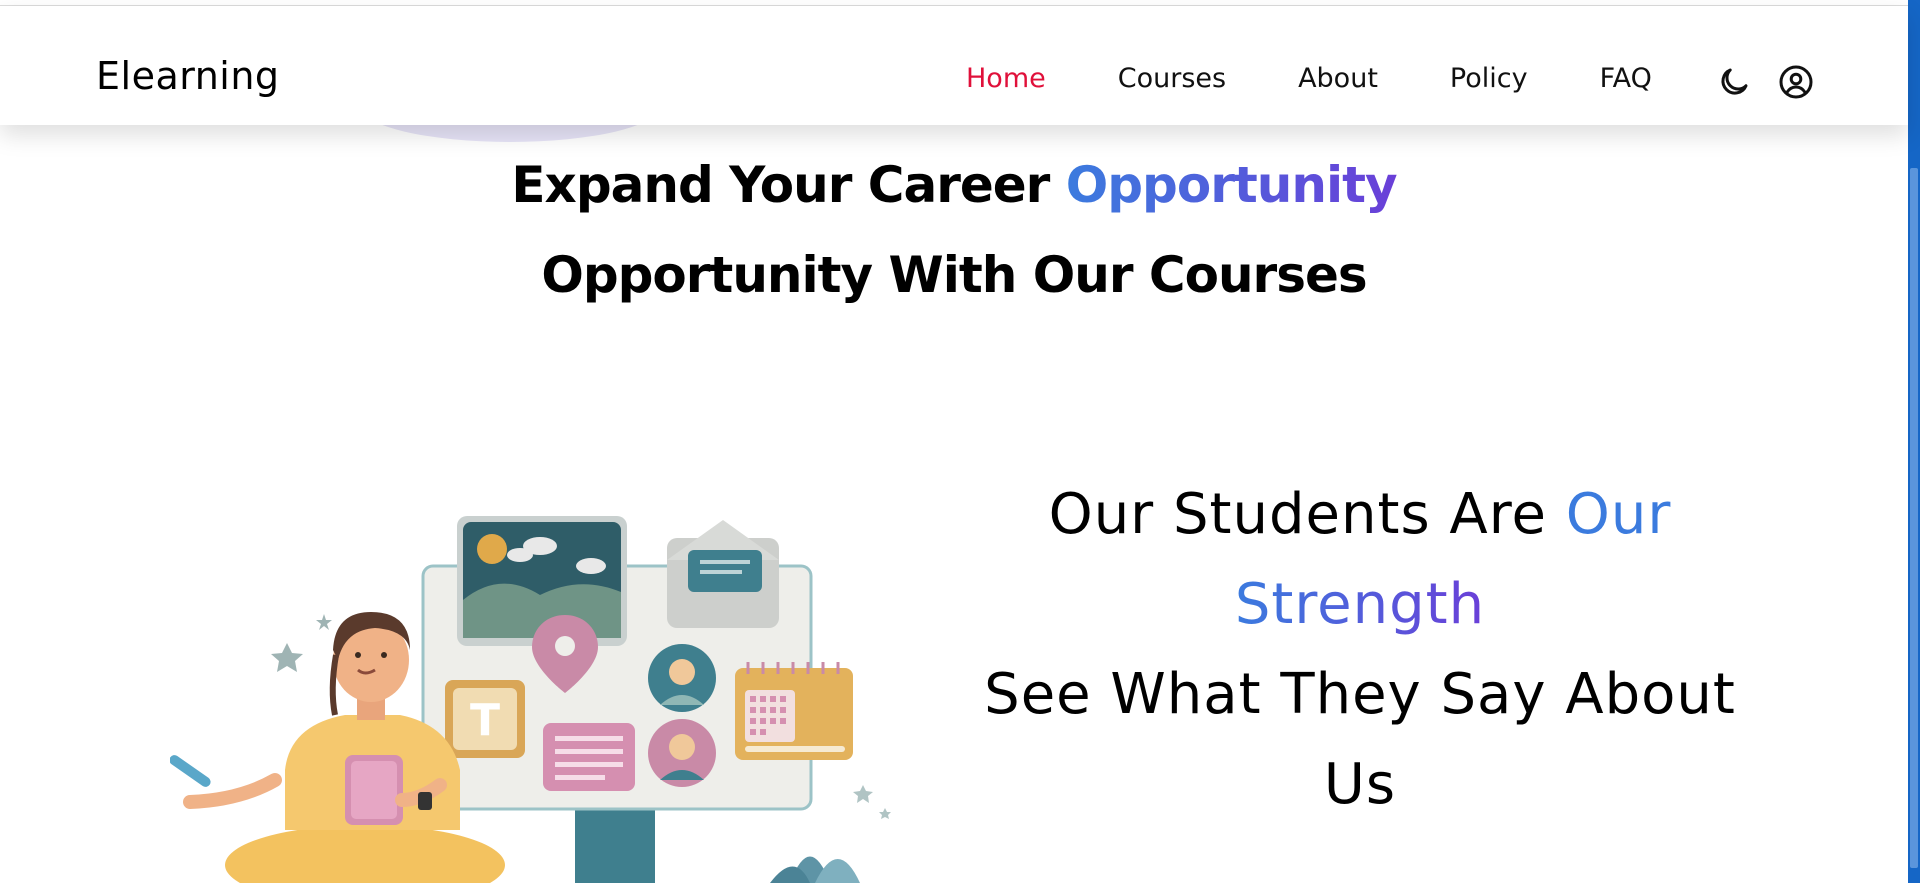 This screenshot has width=1920, height=883. I want to click on brand-logo: Elearning, so click(188, 76).